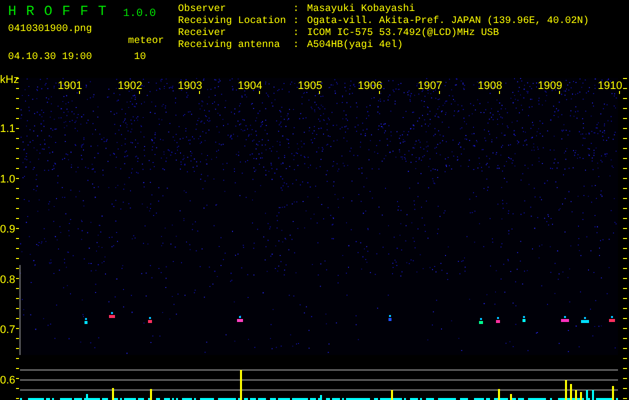 The image size is (629, 400). I want to click on date-time: 04.10.30 19:00, so click(51, 58).